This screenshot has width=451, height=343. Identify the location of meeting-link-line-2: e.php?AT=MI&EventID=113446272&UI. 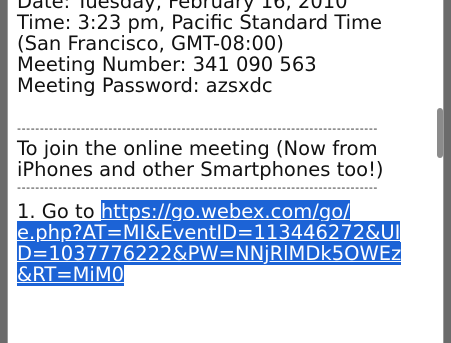
(227, 232).